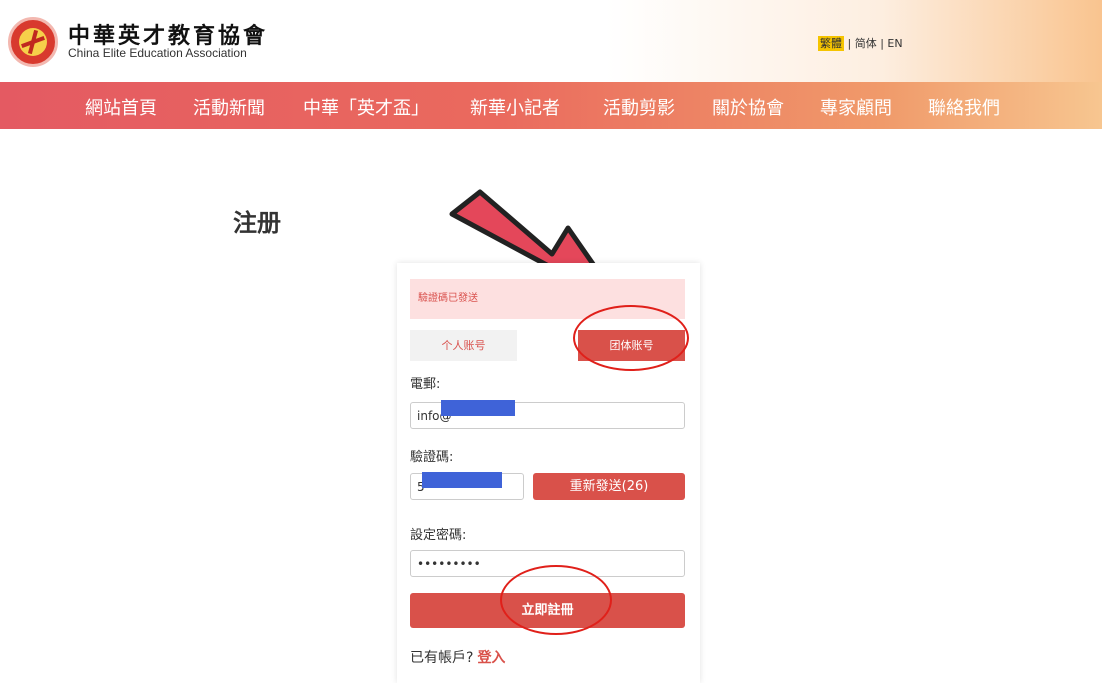 The width and height of the screenshot is (1102, 683). What do you see at coordinates (425, 384) in the screenshot?
I see `email-label: 電郵:` at bounding box center [425, 384].